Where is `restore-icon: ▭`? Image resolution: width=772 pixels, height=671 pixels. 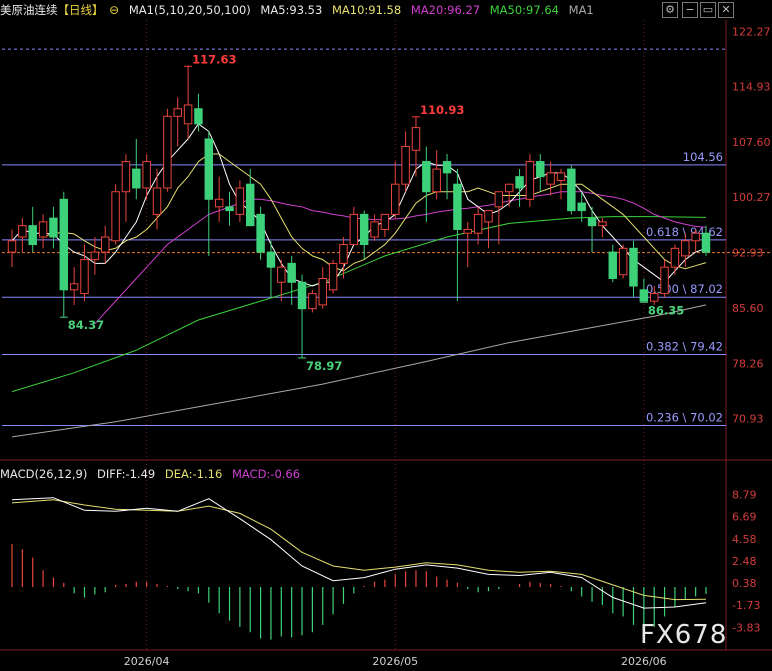
restore-icon: ▭ is located at coordinates (708, 10).